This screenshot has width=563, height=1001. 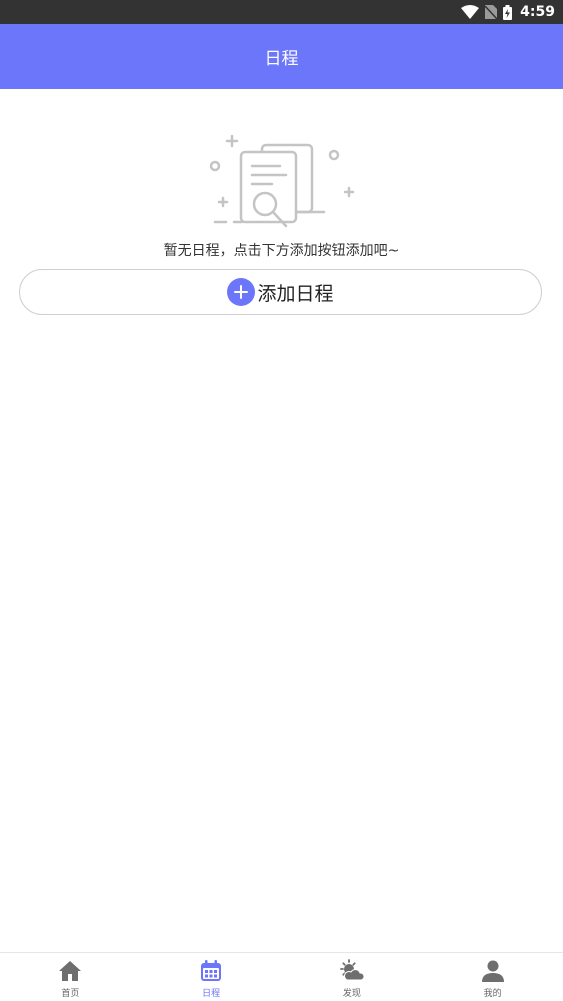 I want to click on battery-charging-icon, so click(x=508, y=12).